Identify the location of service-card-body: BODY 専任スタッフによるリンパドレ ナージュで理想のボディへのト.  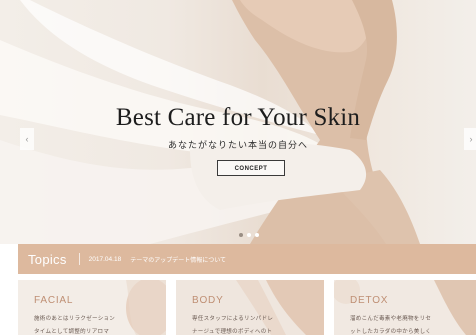
(250, 307).